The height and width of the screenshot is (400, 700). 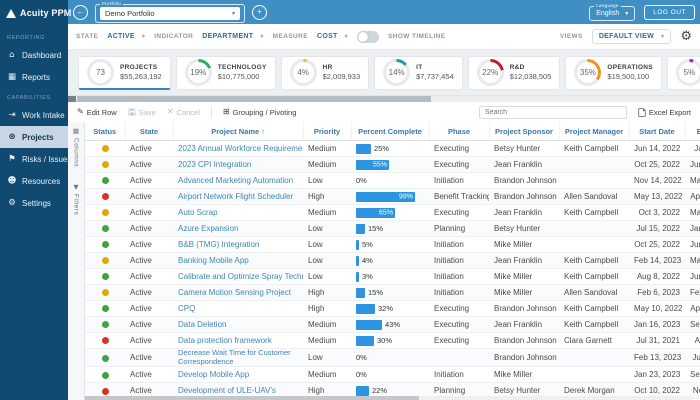 I want to click on column-header-phase: Phase, so click(x=459, y=131).